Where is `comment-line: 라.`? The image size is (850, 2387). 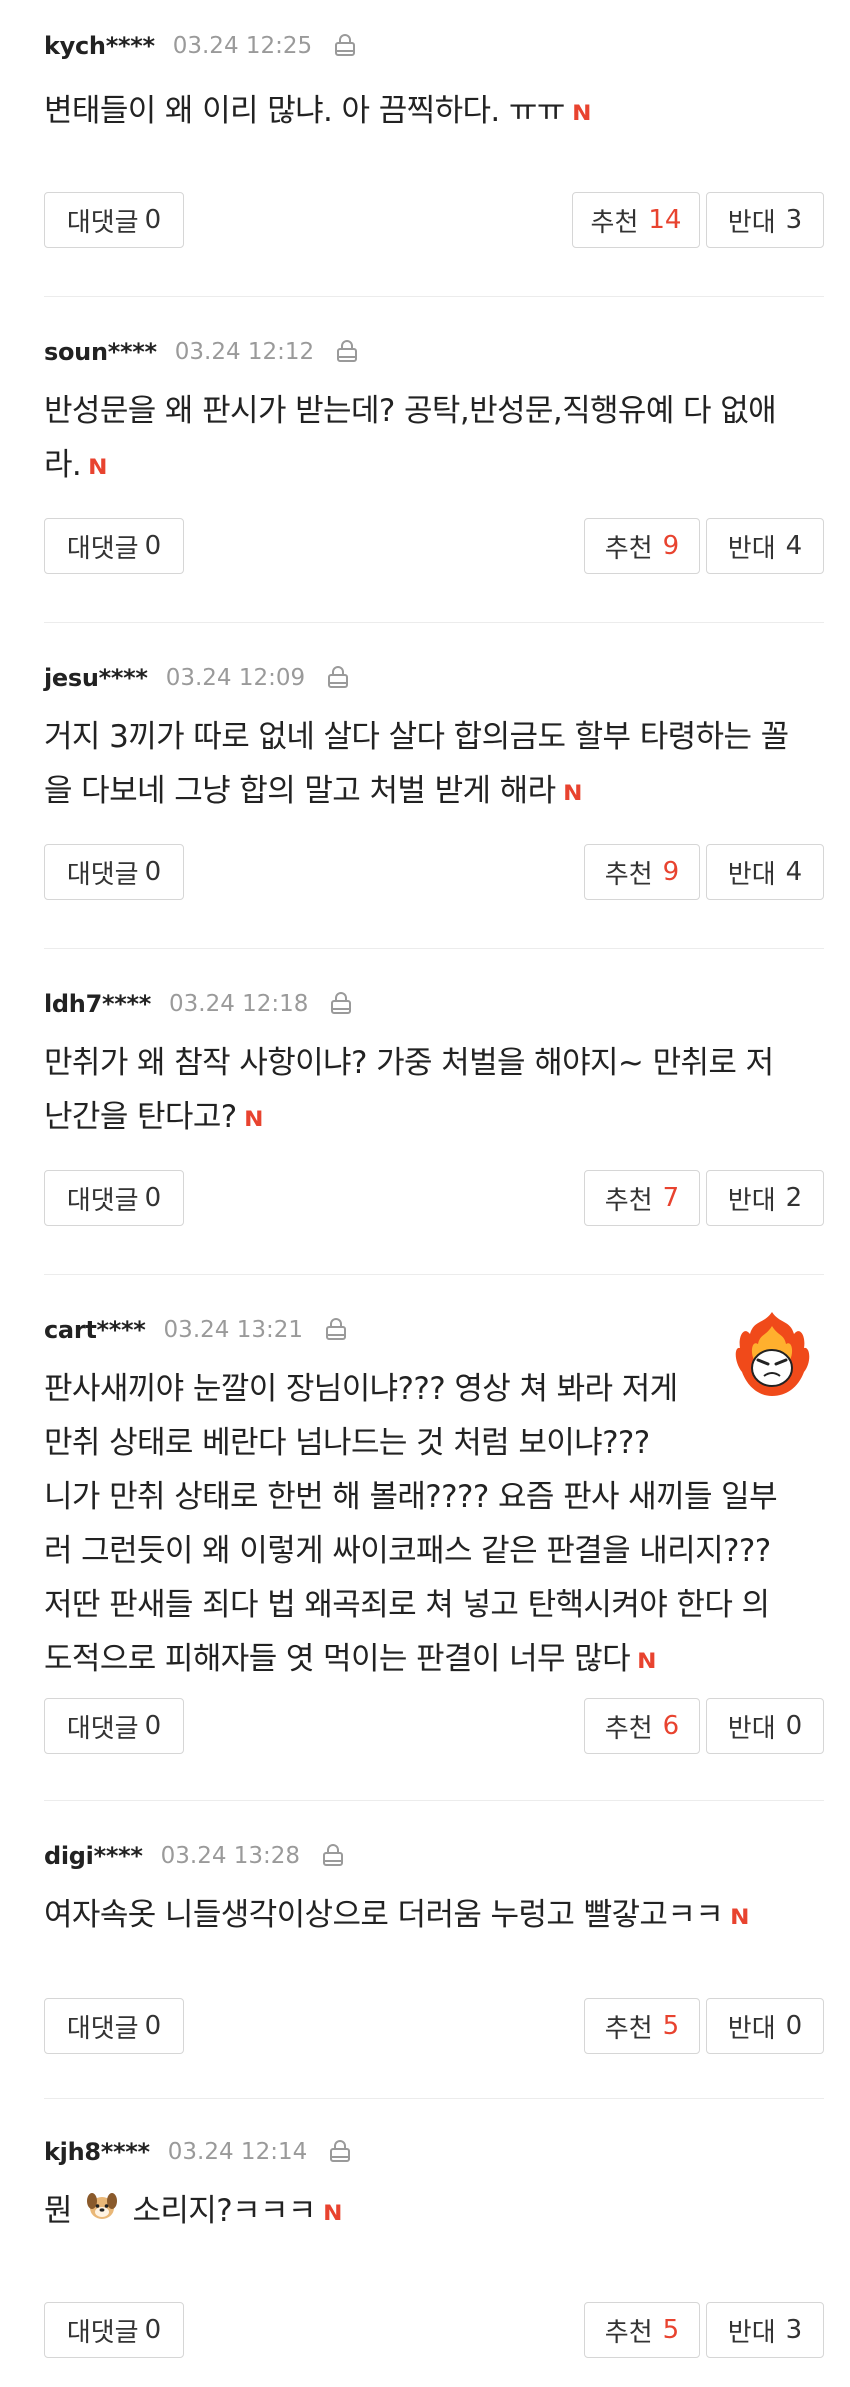 comment-line: 라. is located at coordinates (63, 465).